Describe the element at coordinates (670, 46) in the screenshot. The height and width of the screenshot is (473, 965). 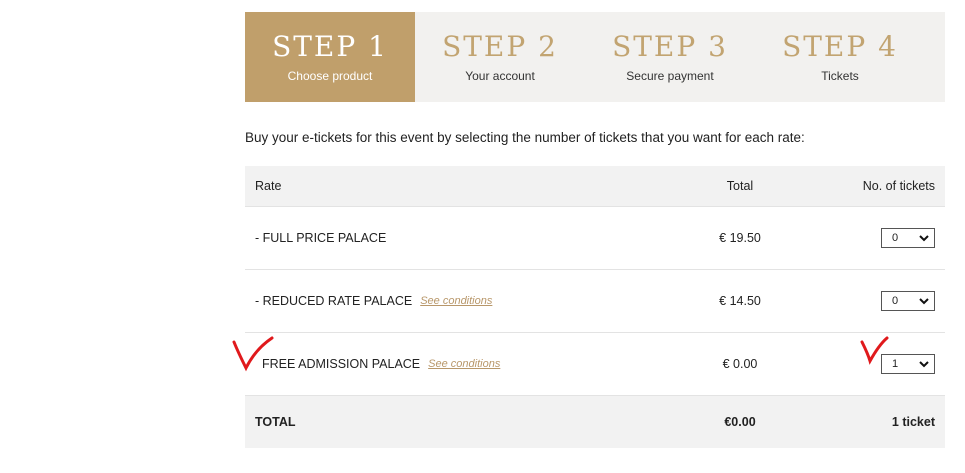
I see `step-title: STEP 3` at that location.